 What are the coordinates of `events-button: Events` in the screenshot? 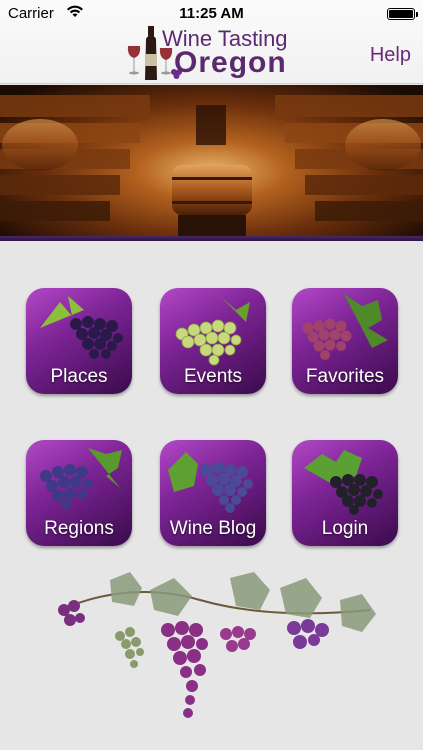 It's located at (213, 341).